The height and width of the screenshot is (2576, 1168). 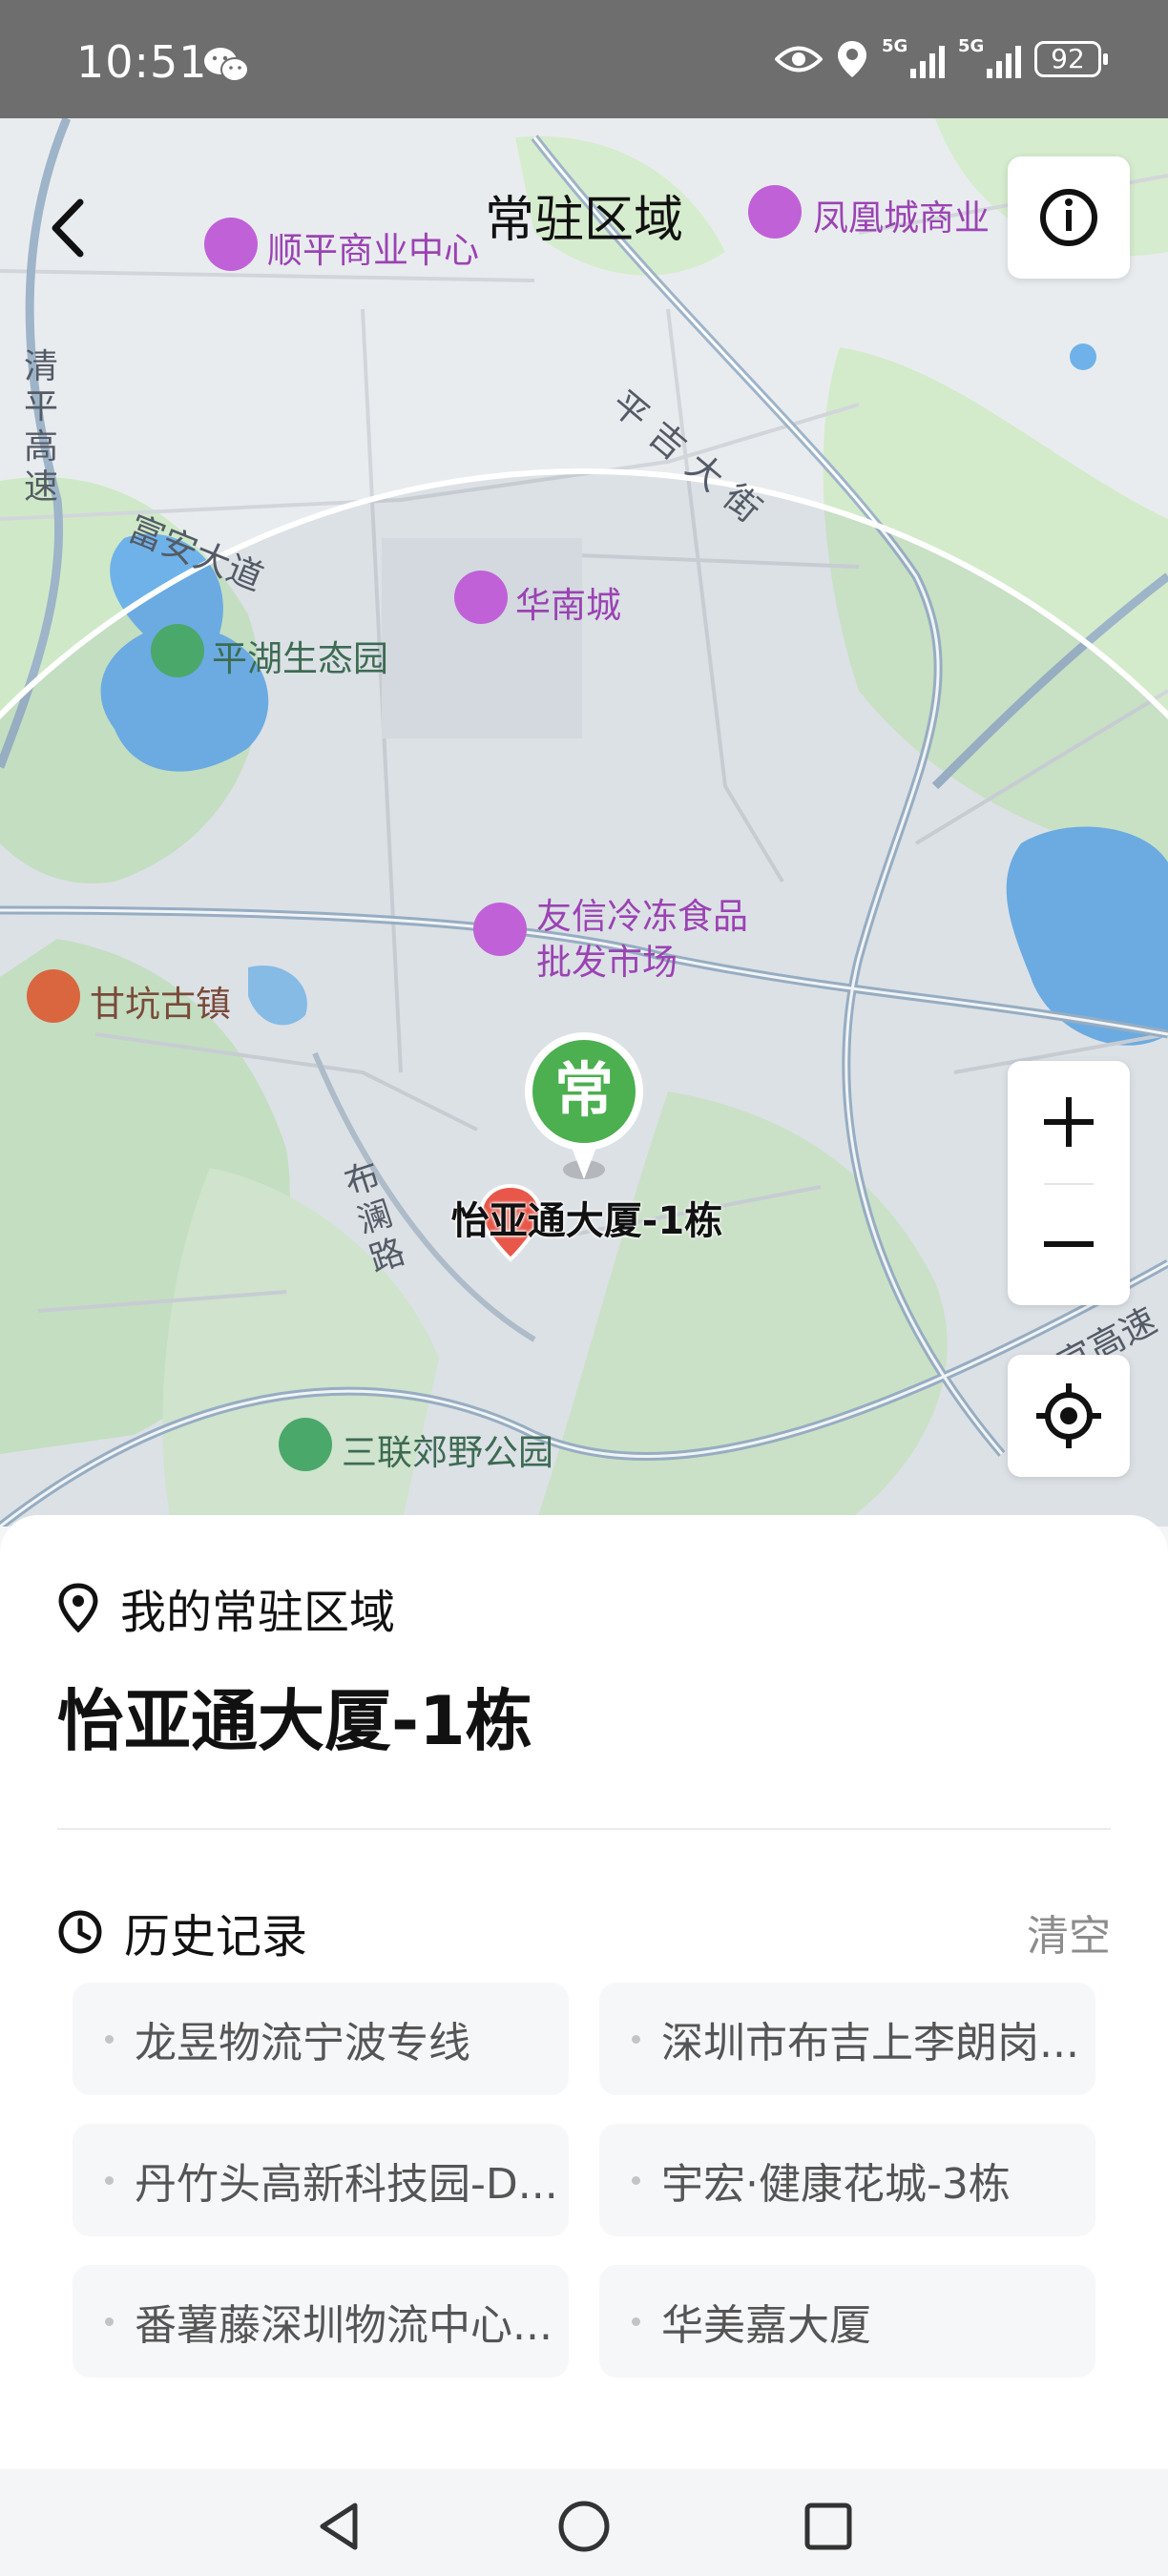 I want to click on clock-icon, so click(x=80, y=1932).